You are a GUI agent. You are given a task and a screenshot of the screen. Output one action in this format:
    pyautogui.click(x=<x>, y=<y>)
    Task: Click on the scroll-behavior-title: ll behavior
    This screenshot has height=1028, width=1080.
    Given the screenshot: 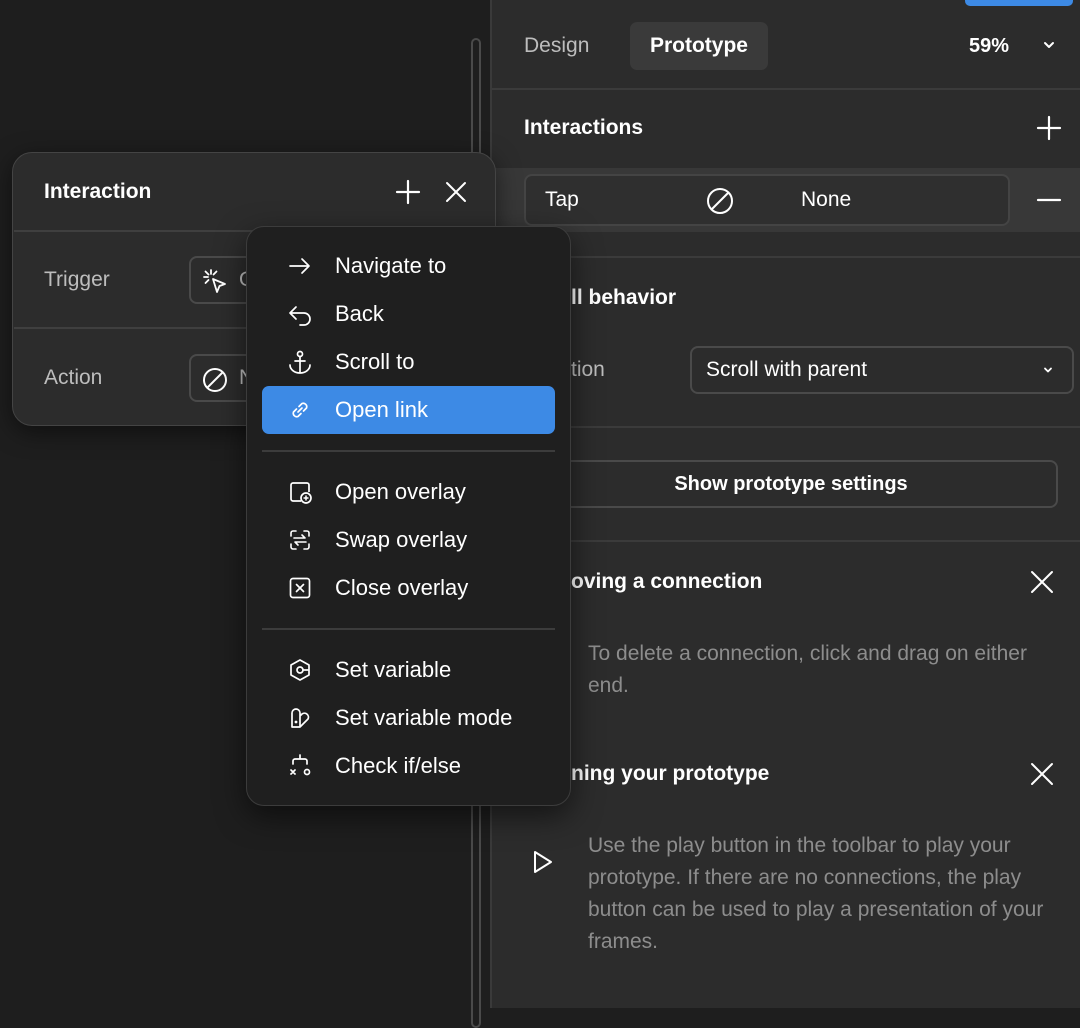 What is the action you would take?
    pyautogui.click(x=624, y=297)
    